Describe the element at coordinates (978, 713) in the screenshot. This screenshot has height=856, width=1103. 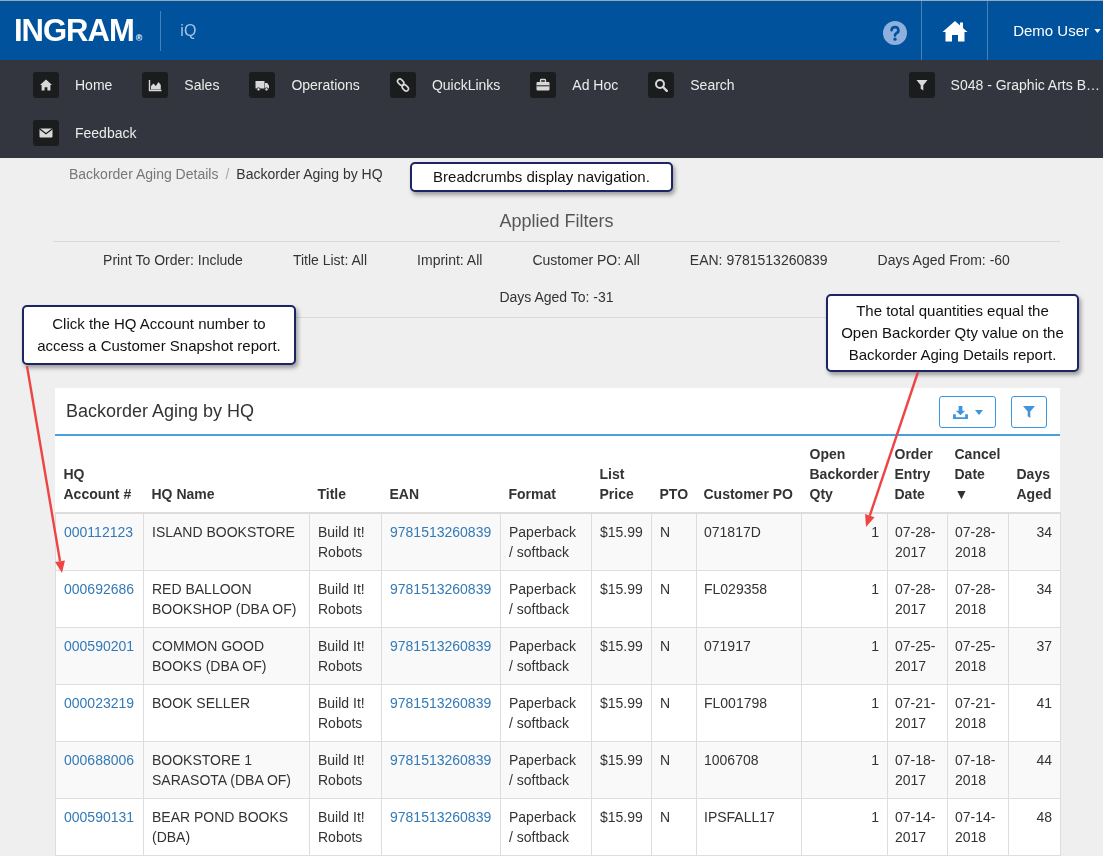
I see `table-cell: 07-21-2018` at that location.